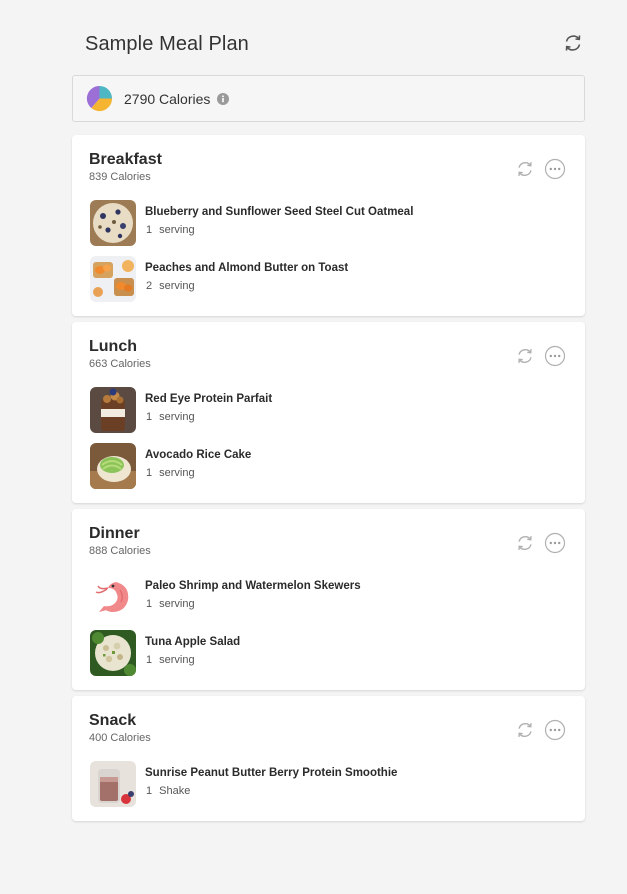  What do you see at coordinates (223, 98) in the screenshot?
I see `info-icon` at bounding box center [223, 98].